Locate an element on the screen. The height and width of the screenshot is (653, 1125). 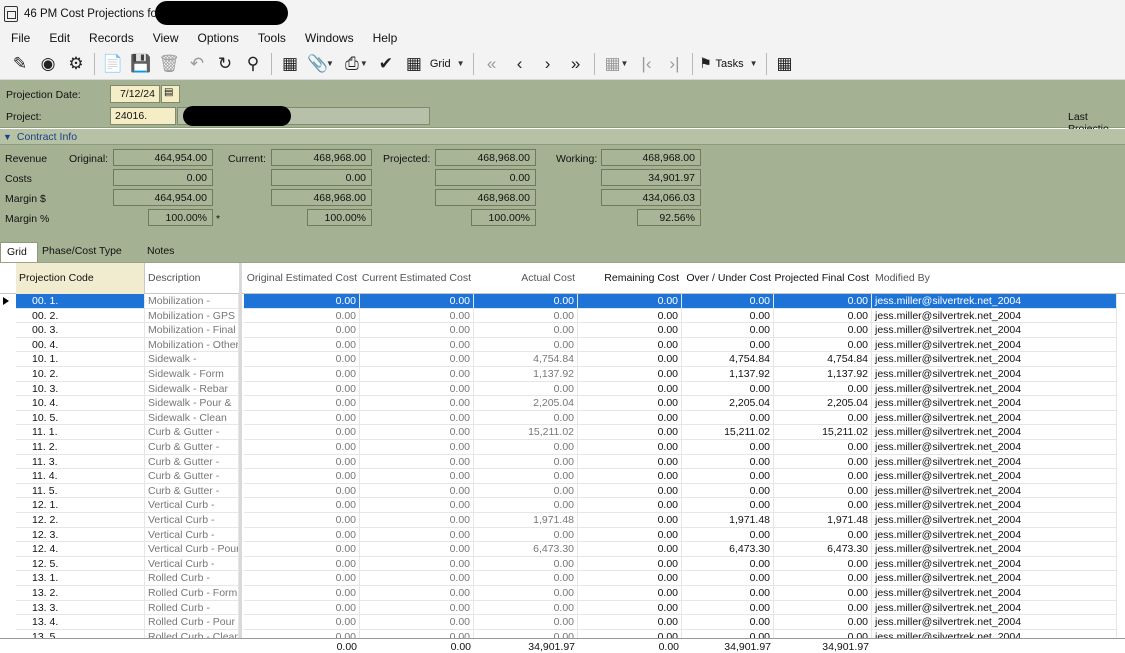
tasks-dropdown-icon: ▼ is located at coordinates (754, 63).